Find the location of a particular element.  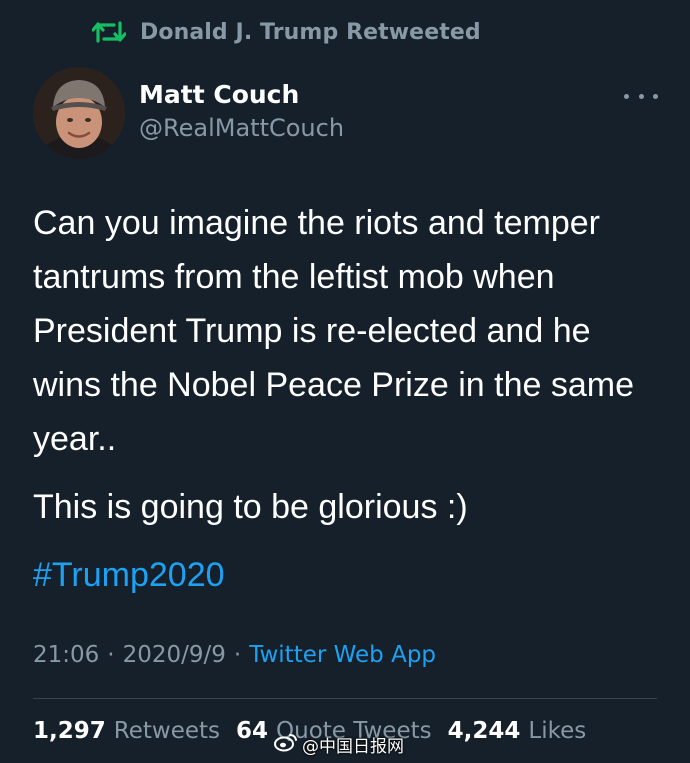

divider is located at coordinates (345, 698).